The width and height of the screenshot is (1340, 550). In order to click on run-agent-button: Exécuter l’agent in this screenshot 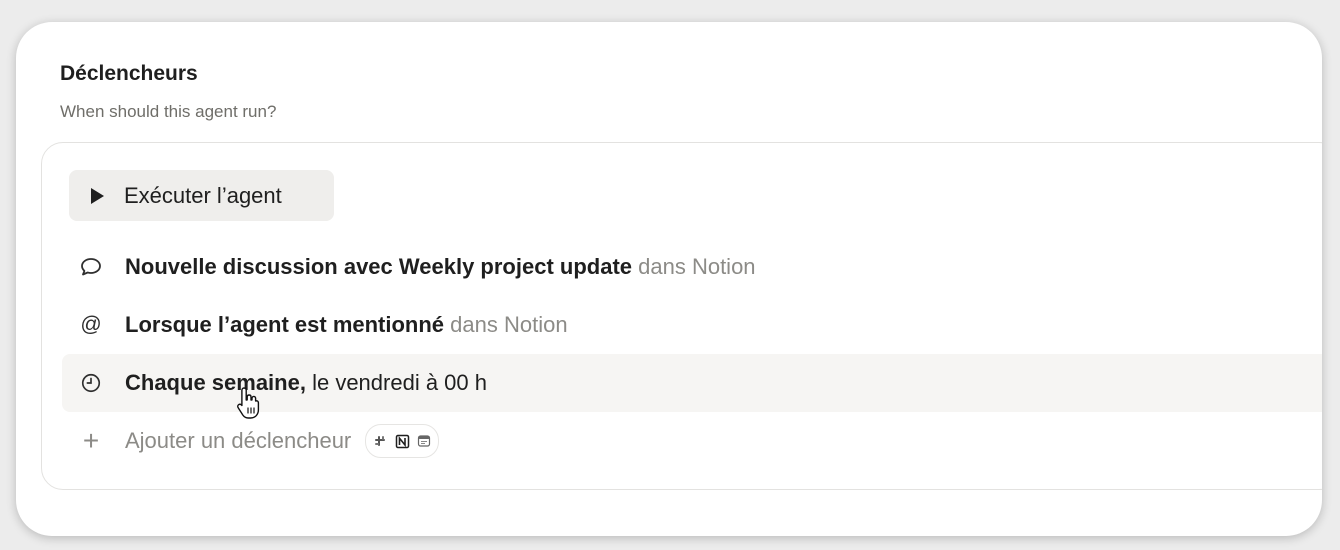, I will do `click(201, 195)`.